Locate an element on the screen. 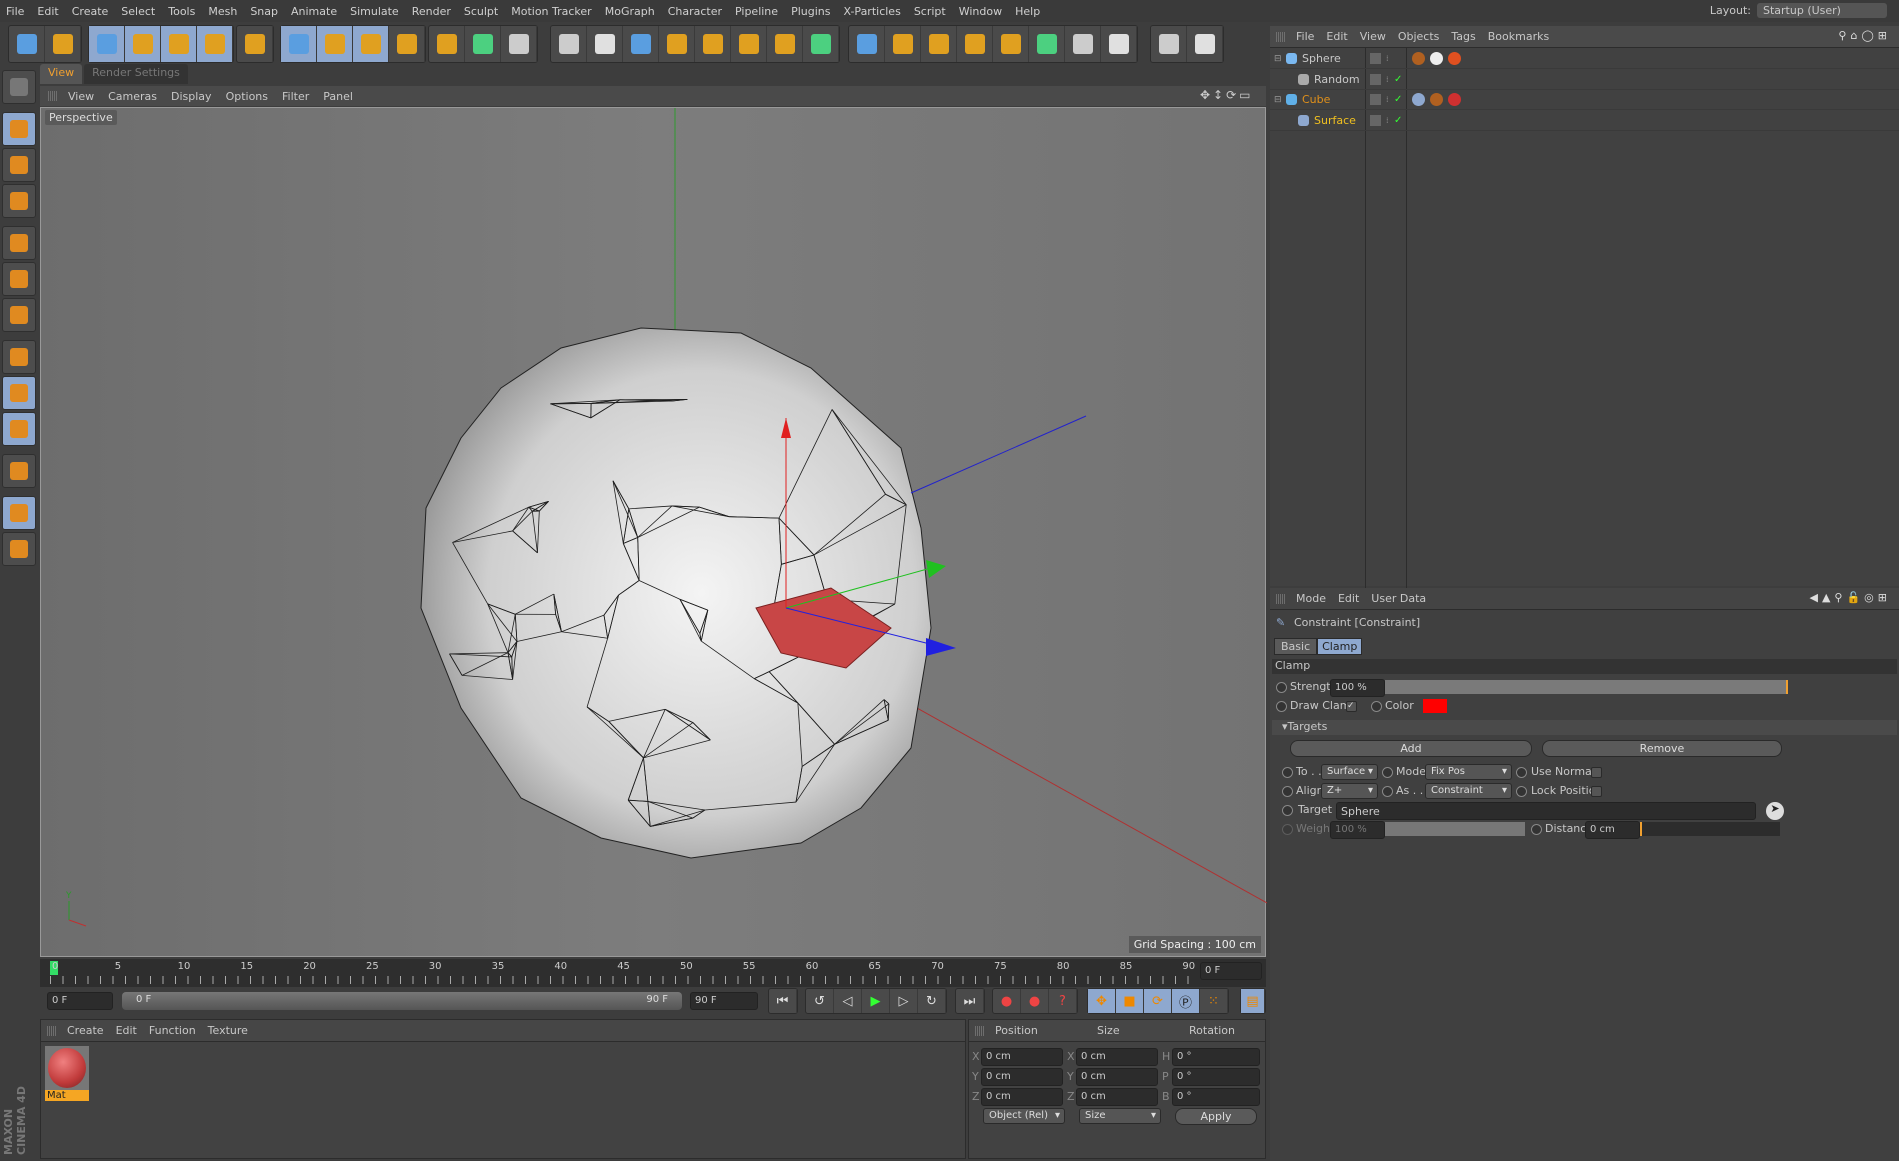 This screenshot has height=1161, width=1899. remove-button: Remove is located at coordinates (1662, 748).